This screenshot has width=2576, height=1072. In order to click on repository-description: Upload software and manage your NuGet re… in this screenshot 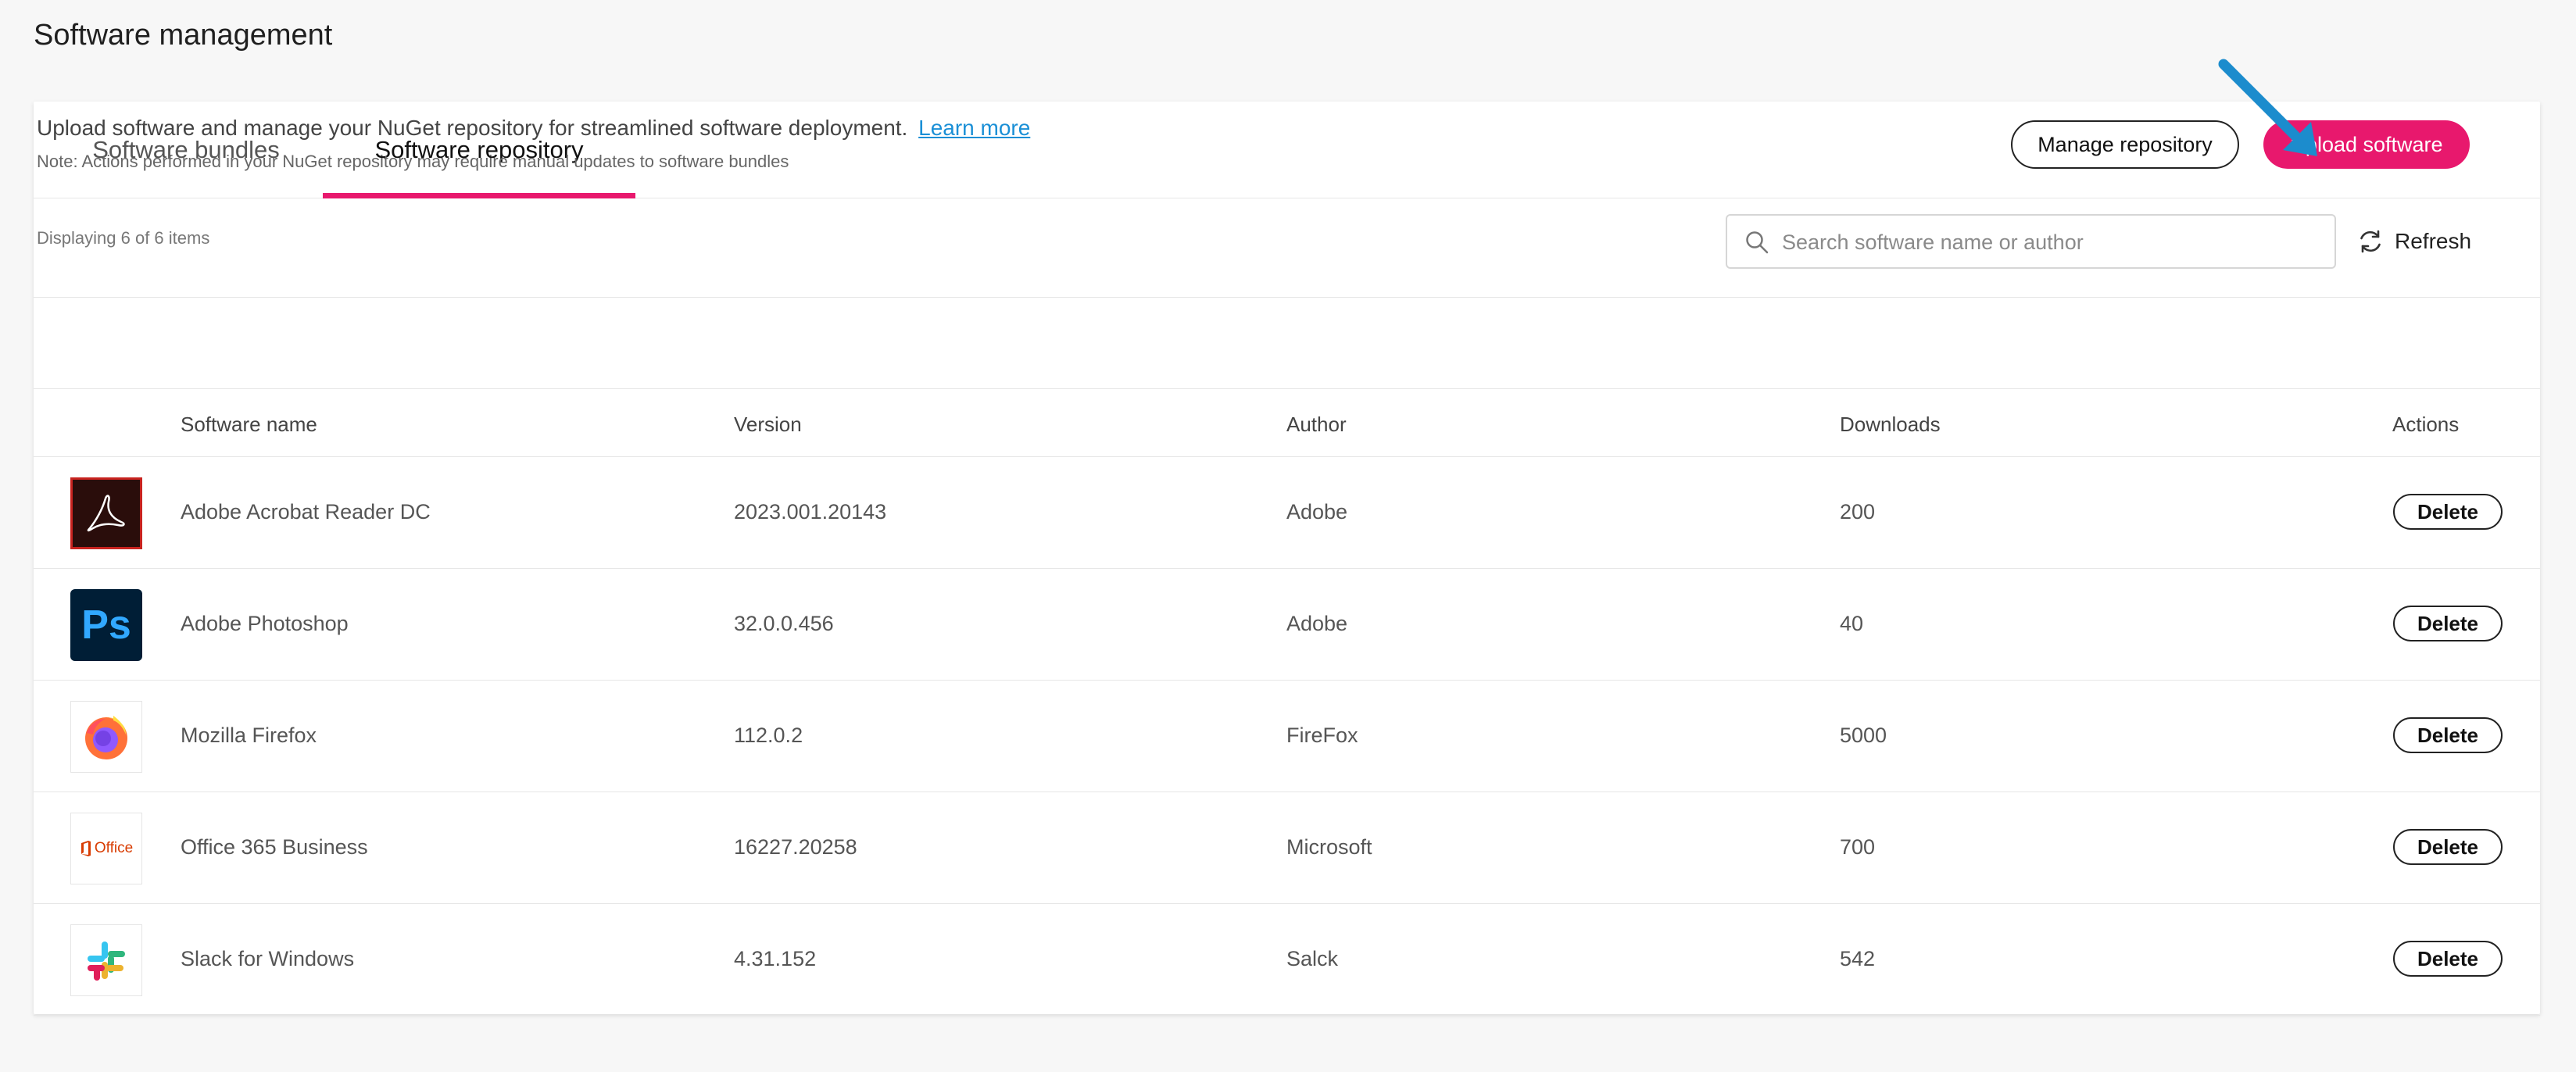, I will do `click(533, 128)`.